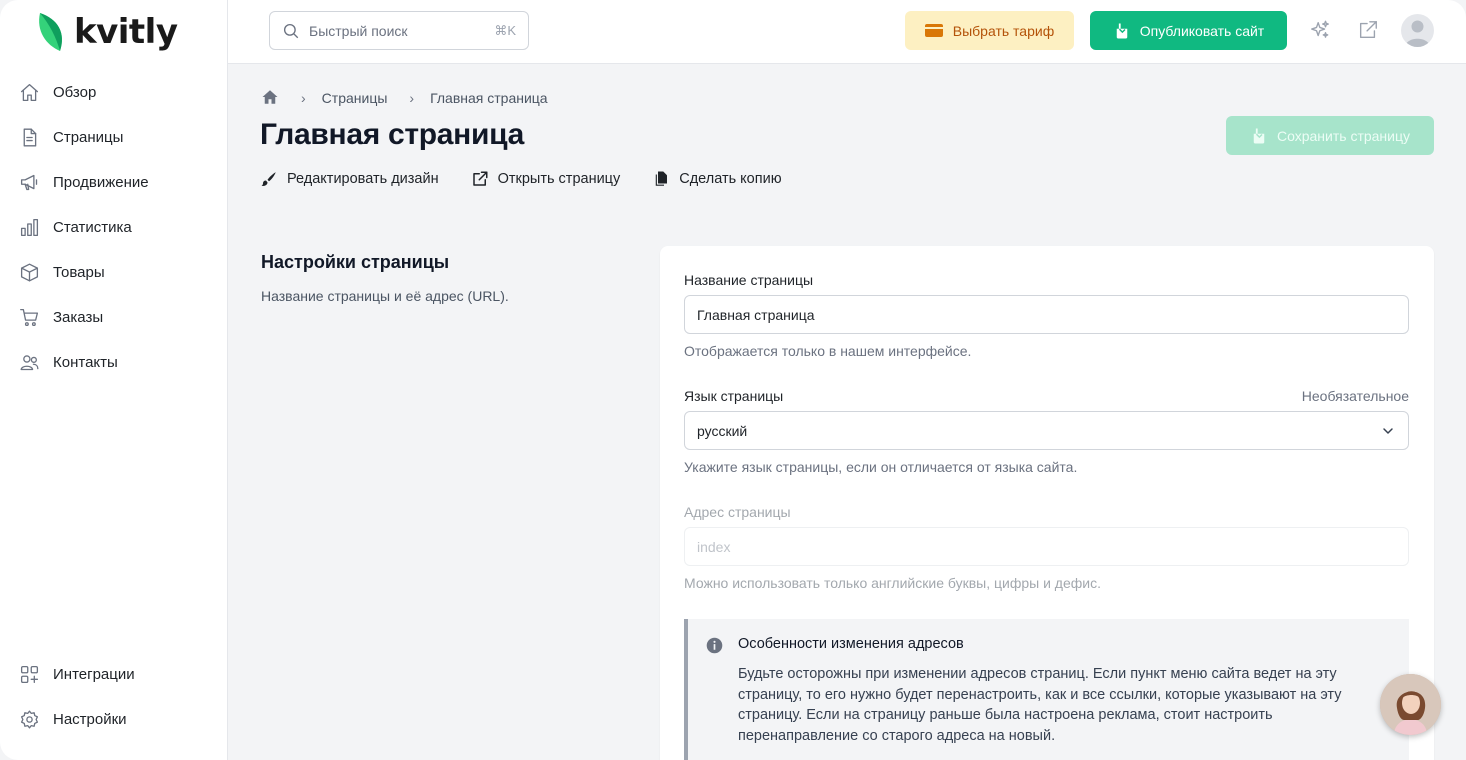  I want to click on sidebar-item-statistics: Статистика, so click(114, 227).